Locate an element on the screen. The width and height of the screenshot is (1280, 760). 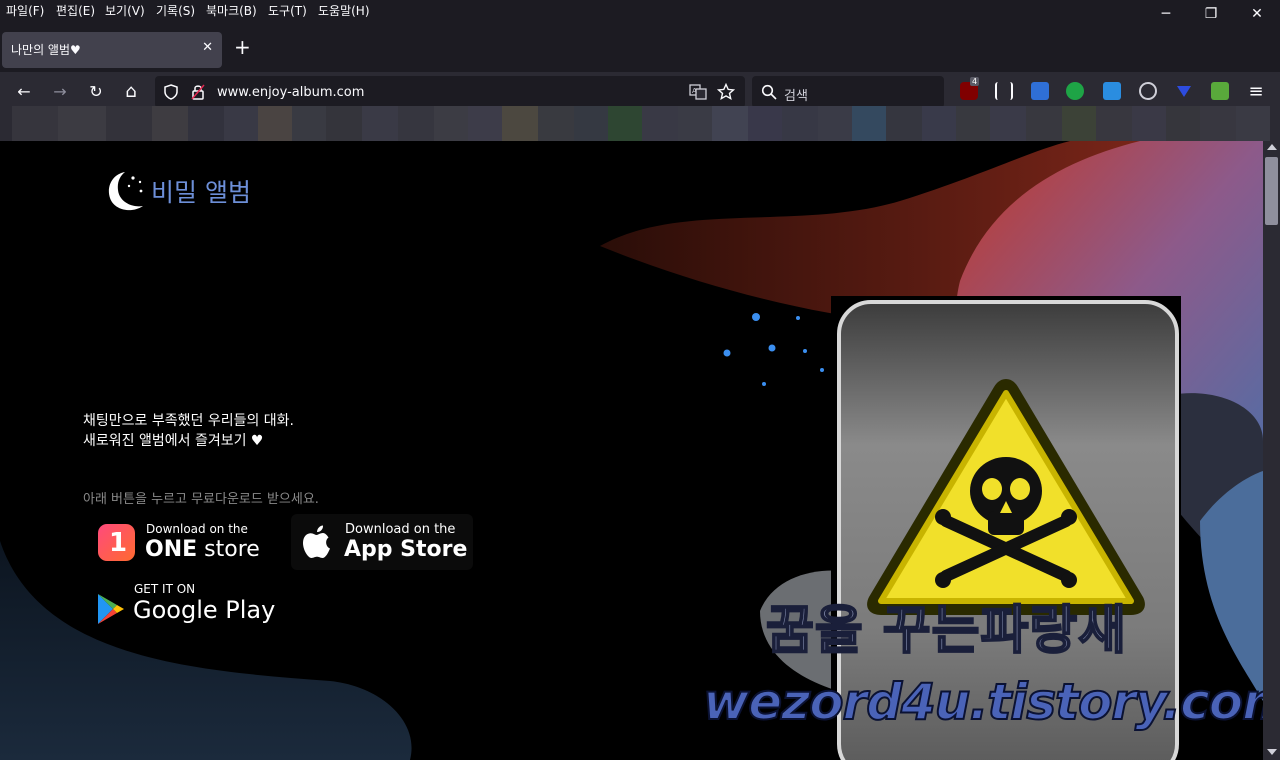
appstore-small-text: Download on the is located at coordinates (400, 529).